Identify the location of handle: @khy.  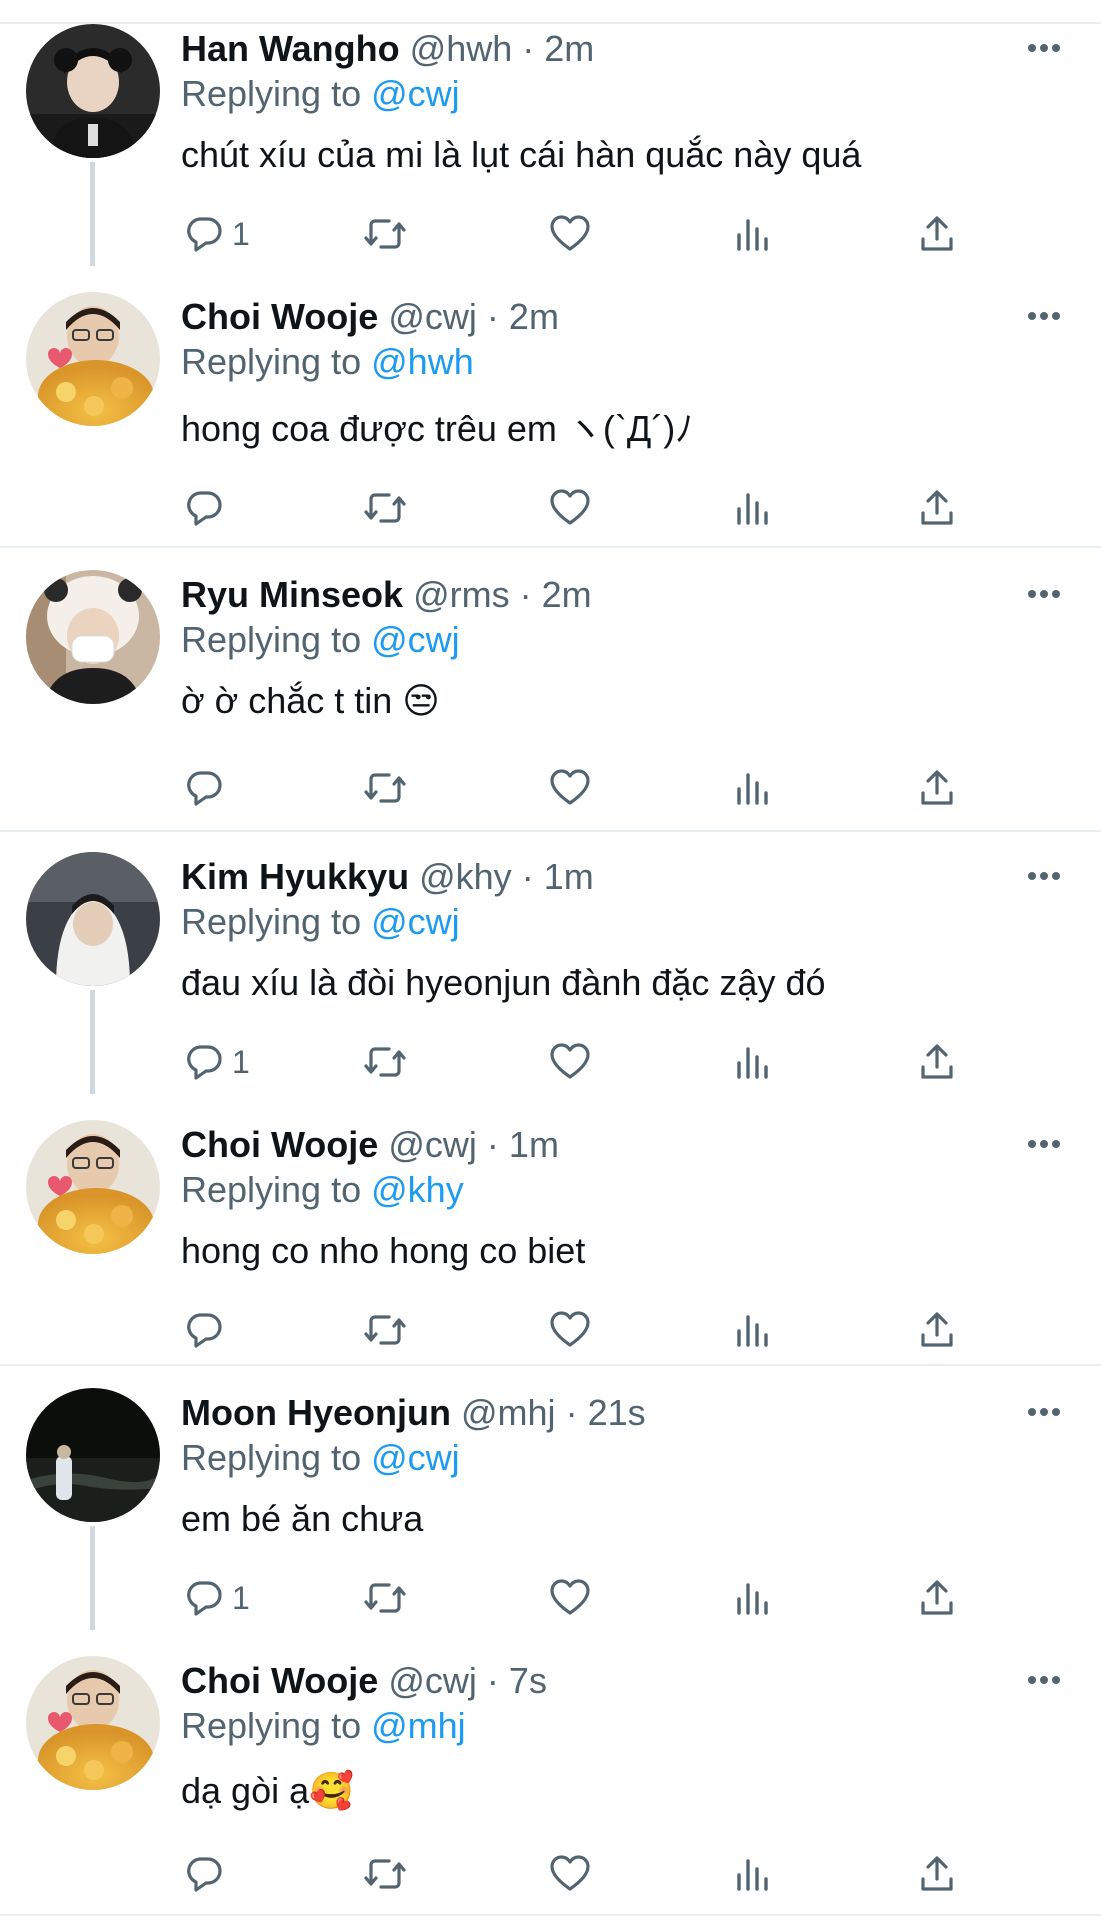
(465, 876).